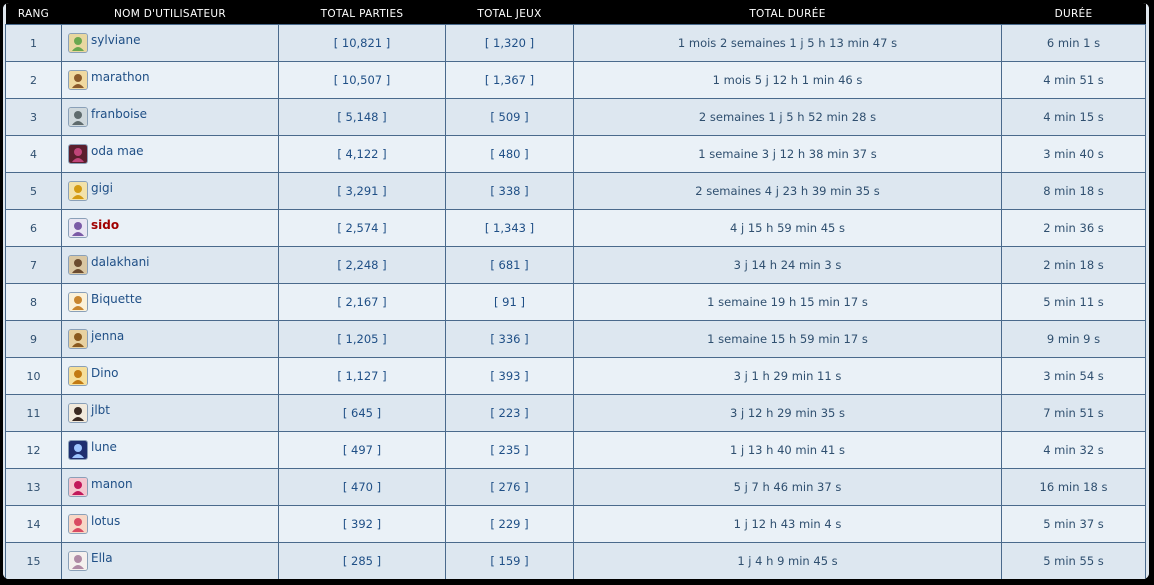  What do you see at coordinates (1073, 413) in the screenshot?
I see `duration-cell: 7 min 51 s` at bounding box center [1073, 413].